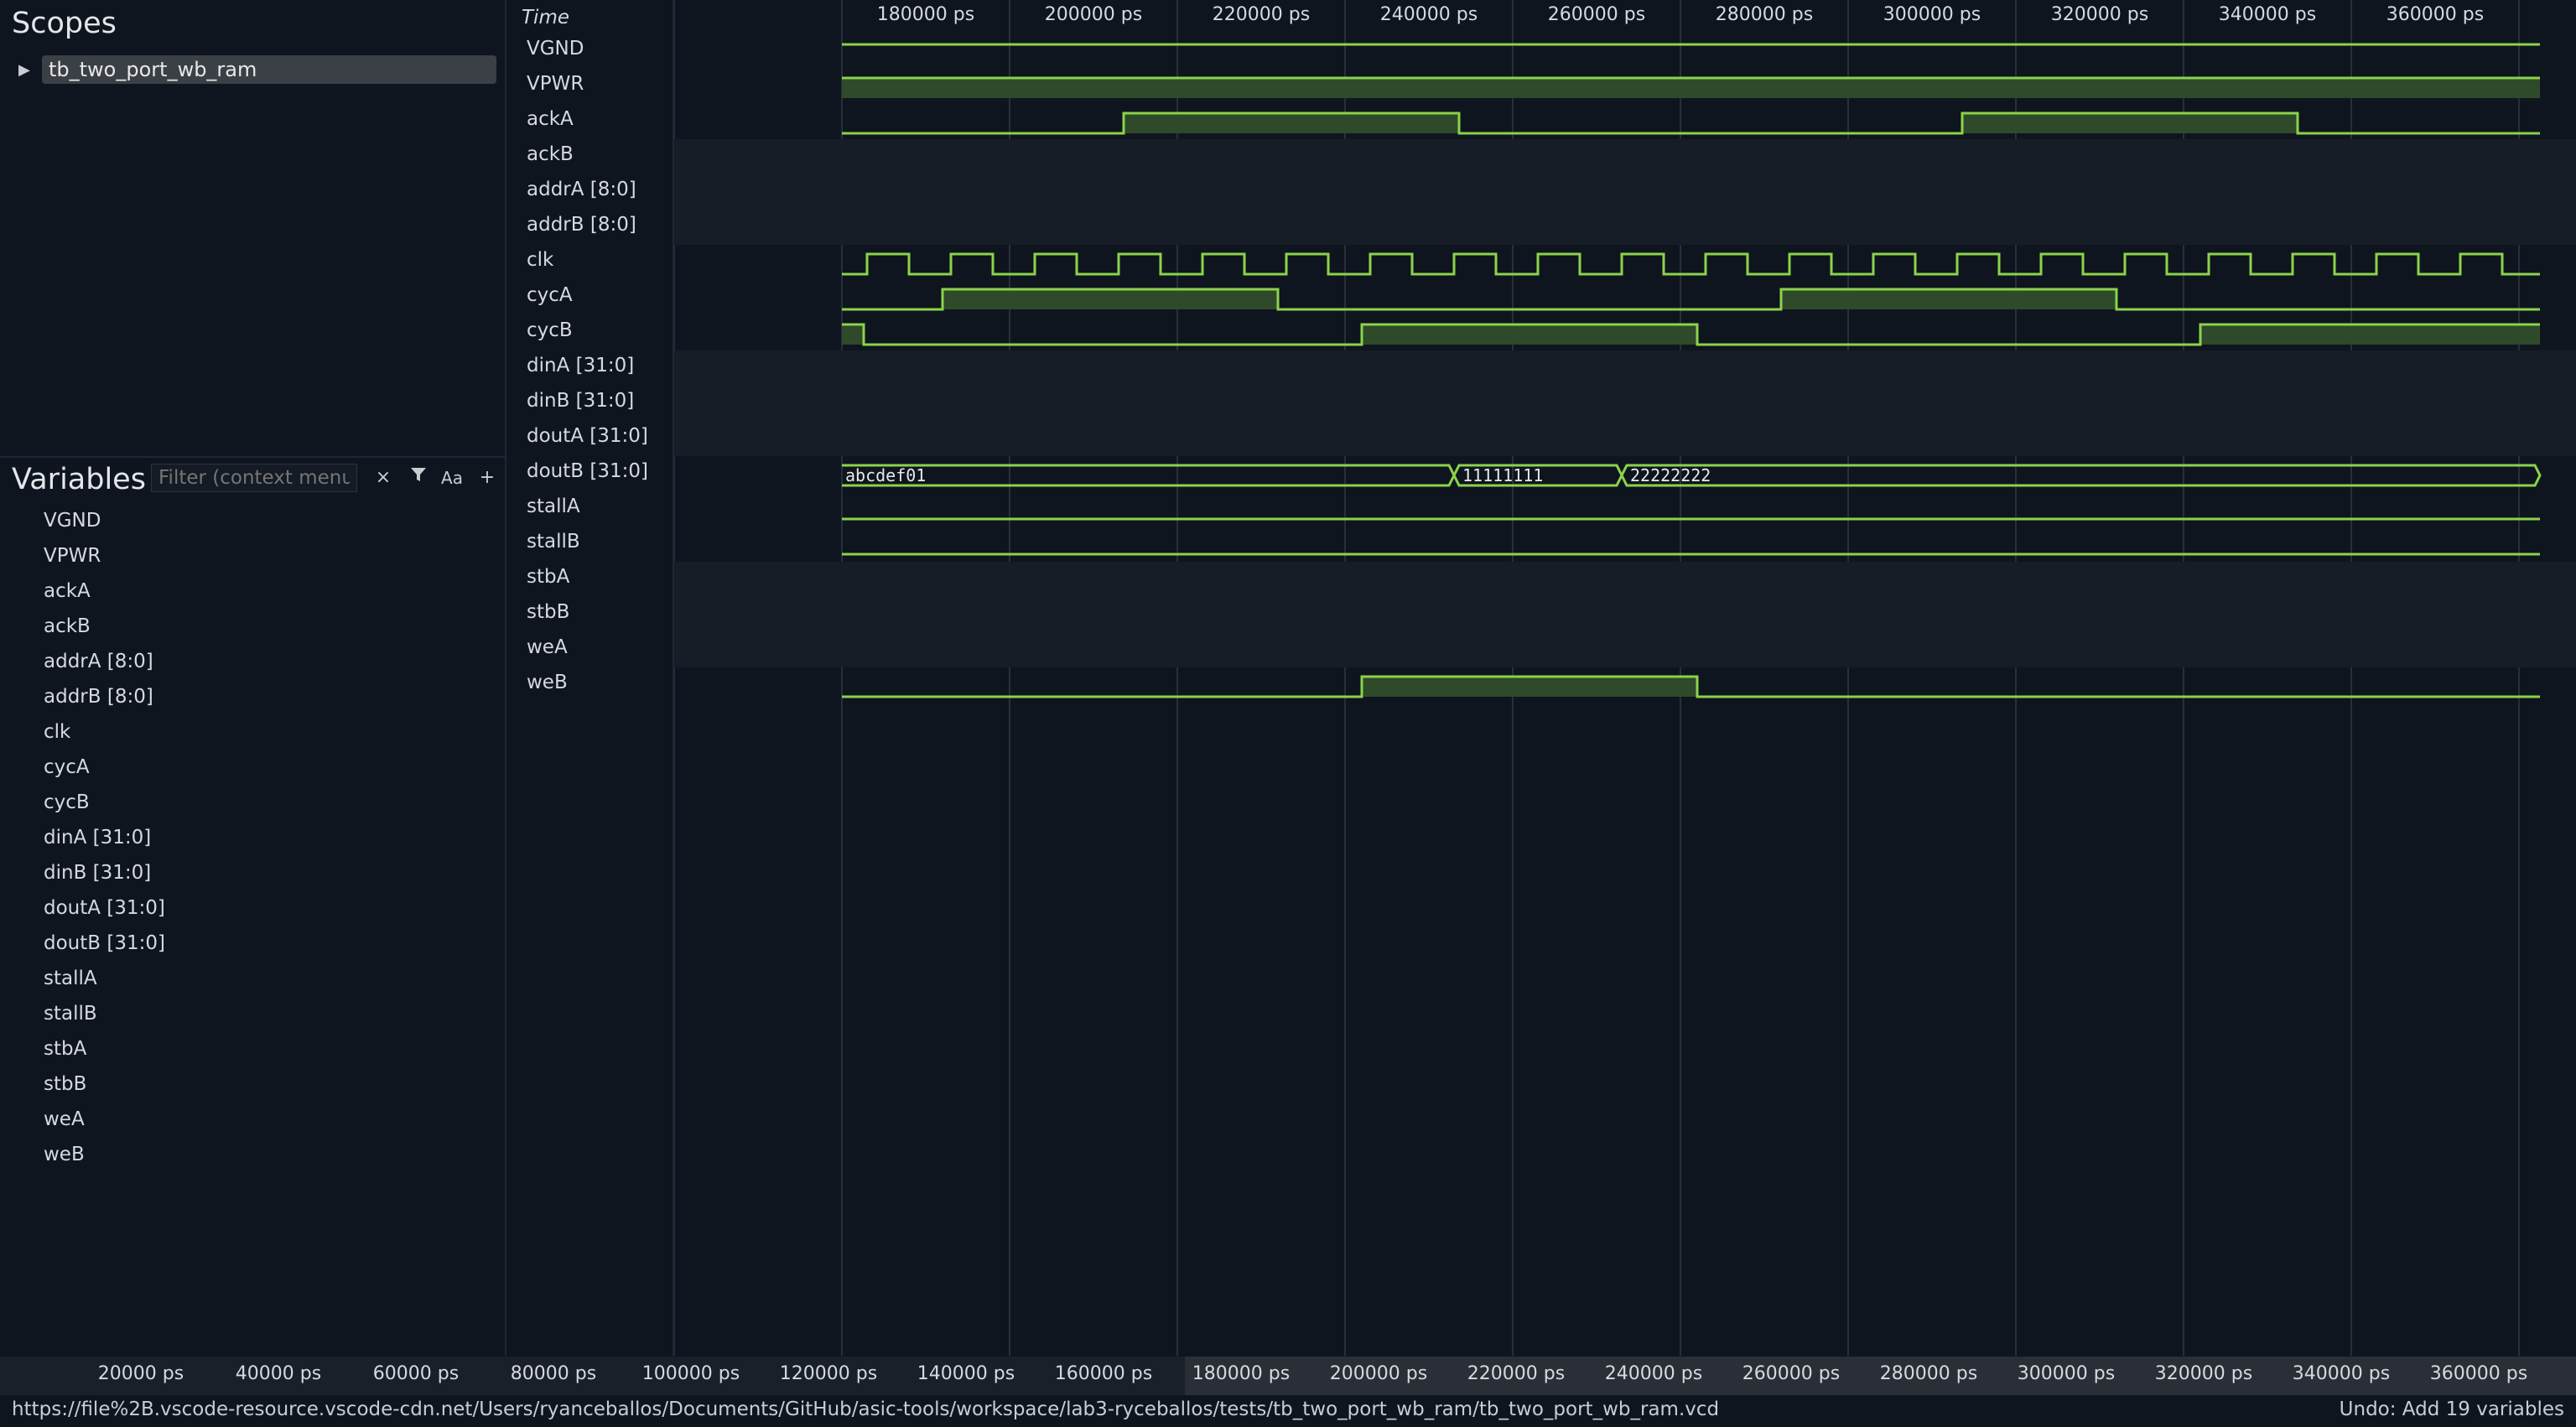 The height and width of the screenshot is (1427, 2576). I want to click on time-header: Time, so click(545, 18).